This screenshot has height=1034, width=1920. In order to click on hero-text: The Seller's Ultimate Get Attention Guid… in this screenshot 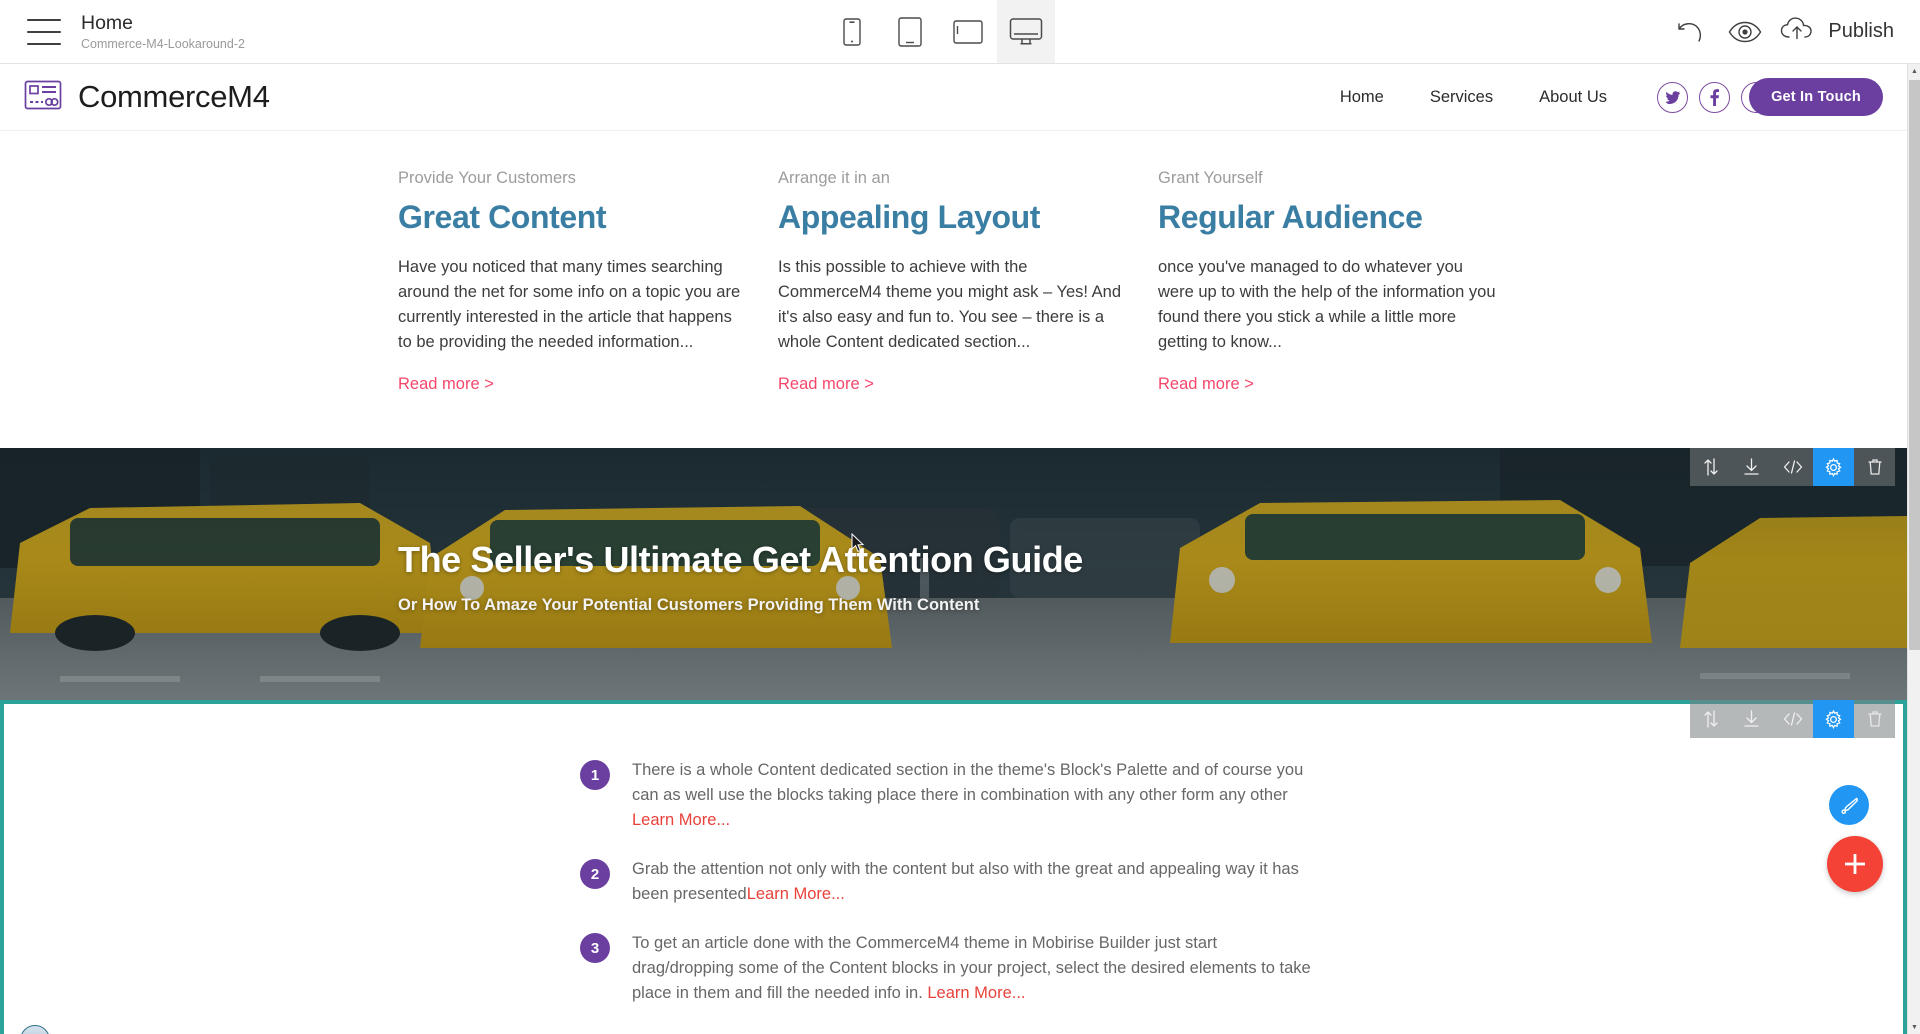, I will do `click(740, 576)`.